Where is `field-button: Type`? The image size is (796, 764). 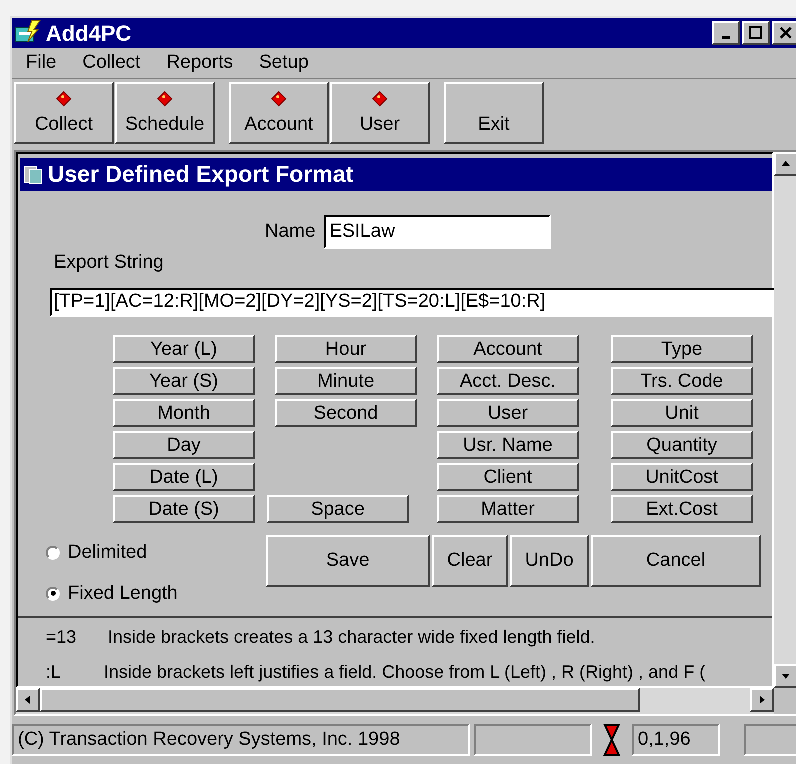 field-button: Type is located at coordinates (682, 349).